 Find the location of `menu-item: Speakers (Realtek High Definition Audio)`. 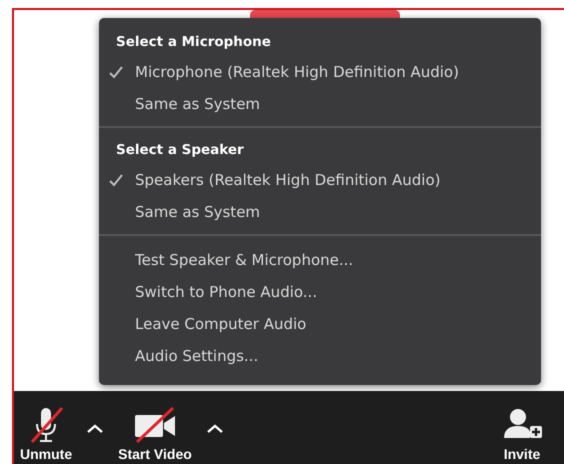

menu-item: Speakers (Realtek High Definition Audio) is located at coordinates (320, 180).